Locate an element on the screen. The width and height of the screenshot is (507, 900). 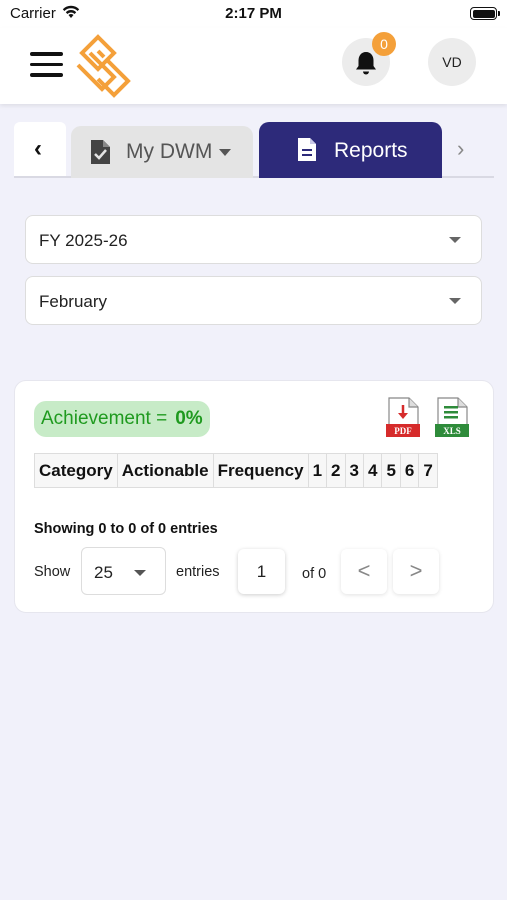
column-header: Actionable is located at coordinates (165, 470).